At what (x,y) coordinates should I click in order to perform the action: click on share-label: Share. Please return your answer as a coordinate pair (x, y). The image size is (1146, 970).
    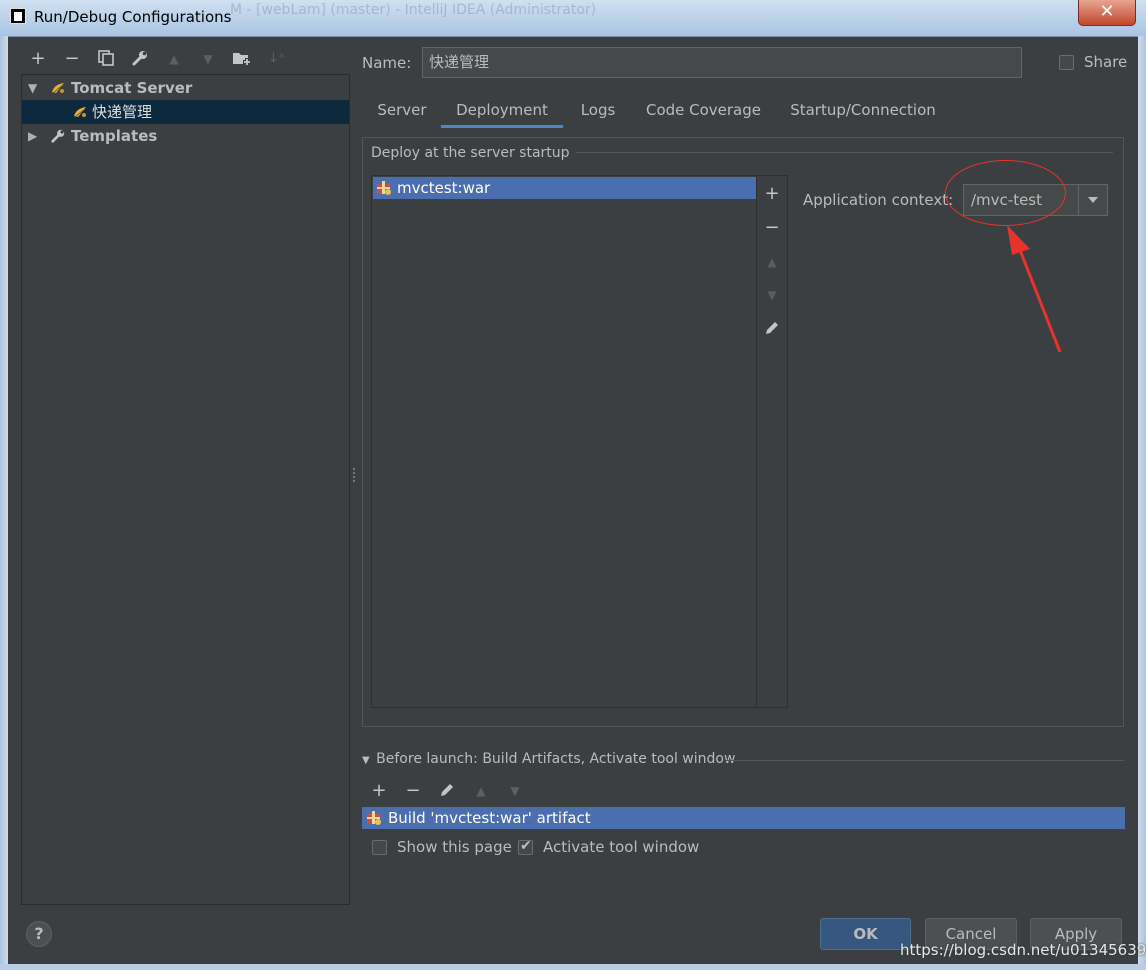
    Looking at the image, I should click on (1106, 62).